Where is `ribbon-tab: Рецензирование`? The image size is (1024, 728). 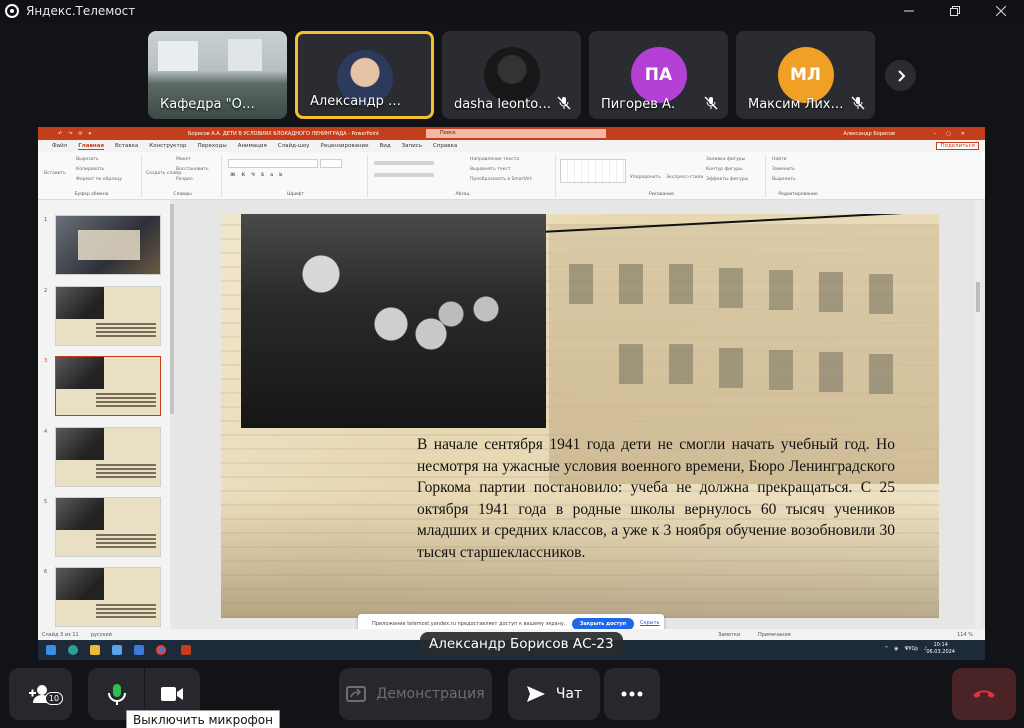 ribbon-tab: Рецензирование is located at coordinates (344, 146).